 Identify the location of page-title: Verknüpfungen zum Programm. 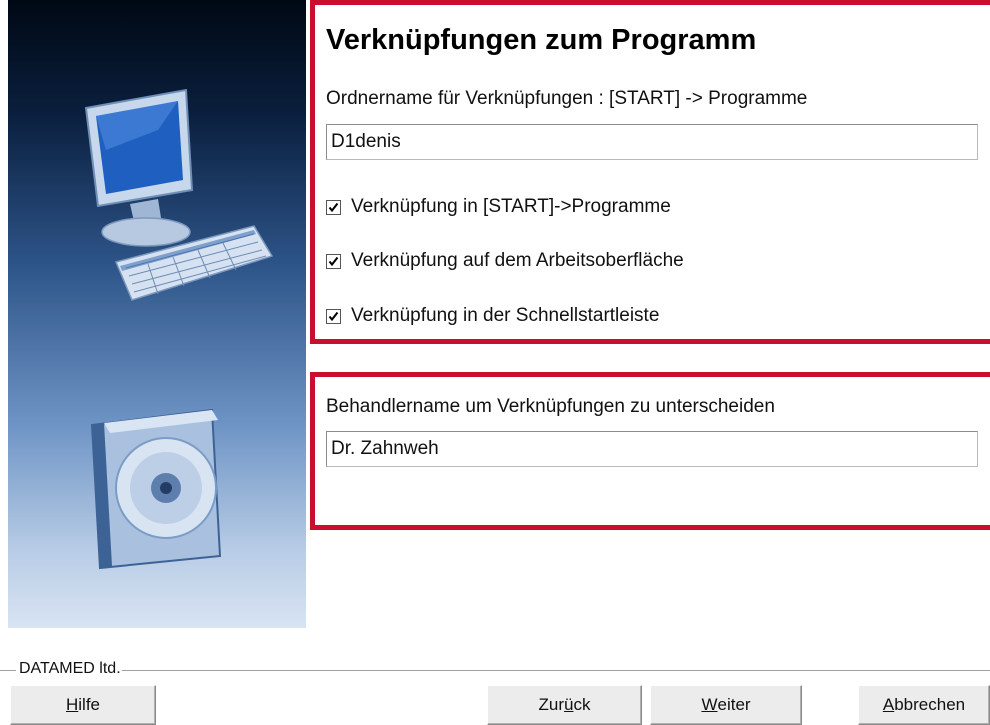
(541, 40).